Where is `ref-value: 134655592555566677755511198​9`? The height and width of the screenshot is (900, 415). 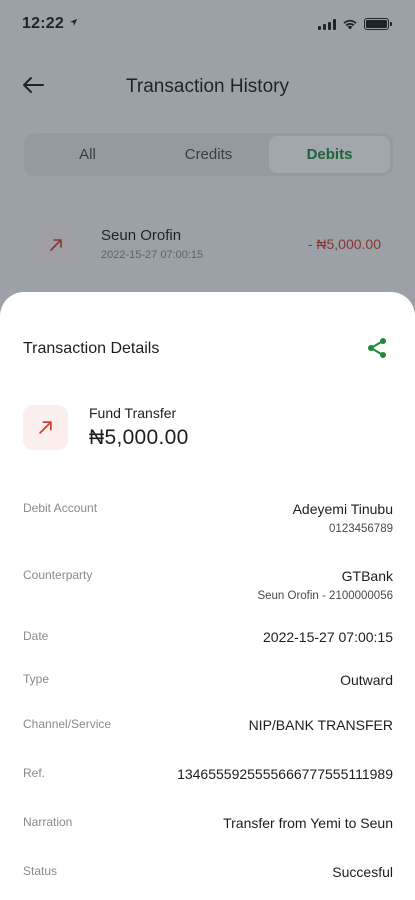
ref-value: 134655592555566677755511198​9 is located at coordinates (285, 774).